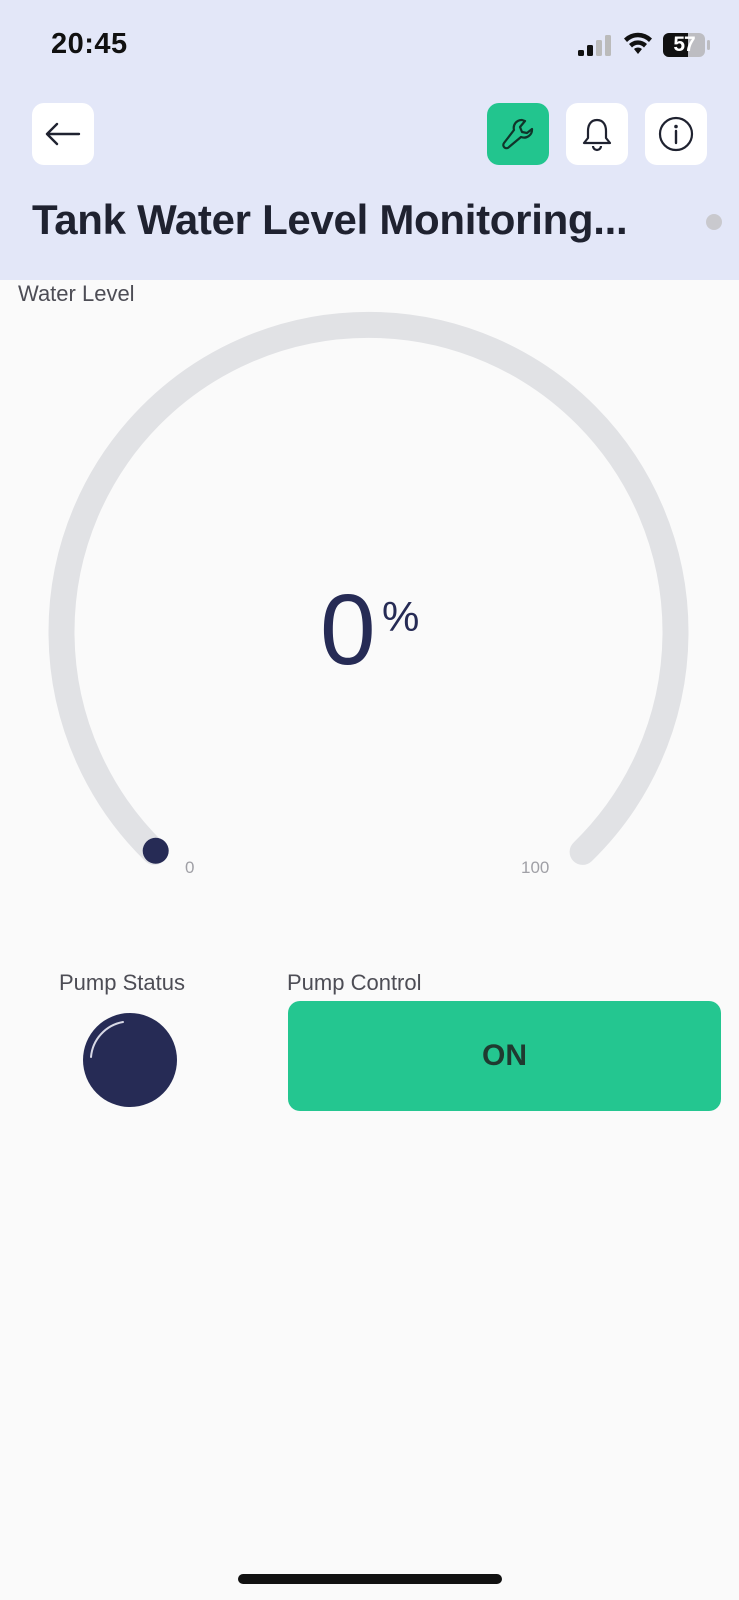 This screenshot has width=739, height=1600. I want to click on info-icon, so click(676, 134).